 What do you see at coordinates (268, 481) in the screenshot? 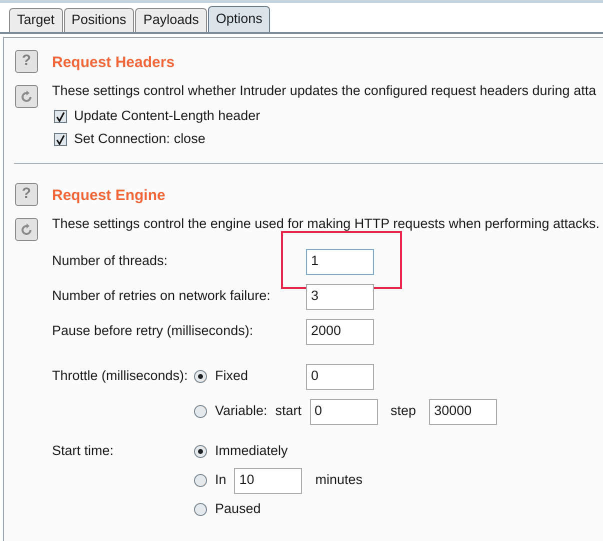
I see `input-field: 10` at bounding box center [268, 481].